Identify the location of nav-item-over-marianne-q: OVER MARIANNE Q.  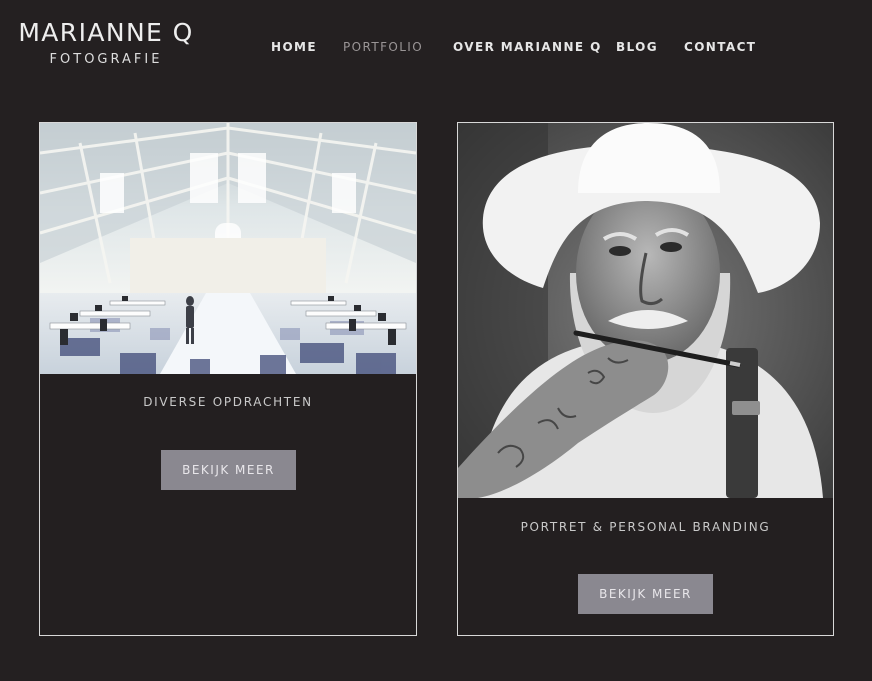
(527, 47).